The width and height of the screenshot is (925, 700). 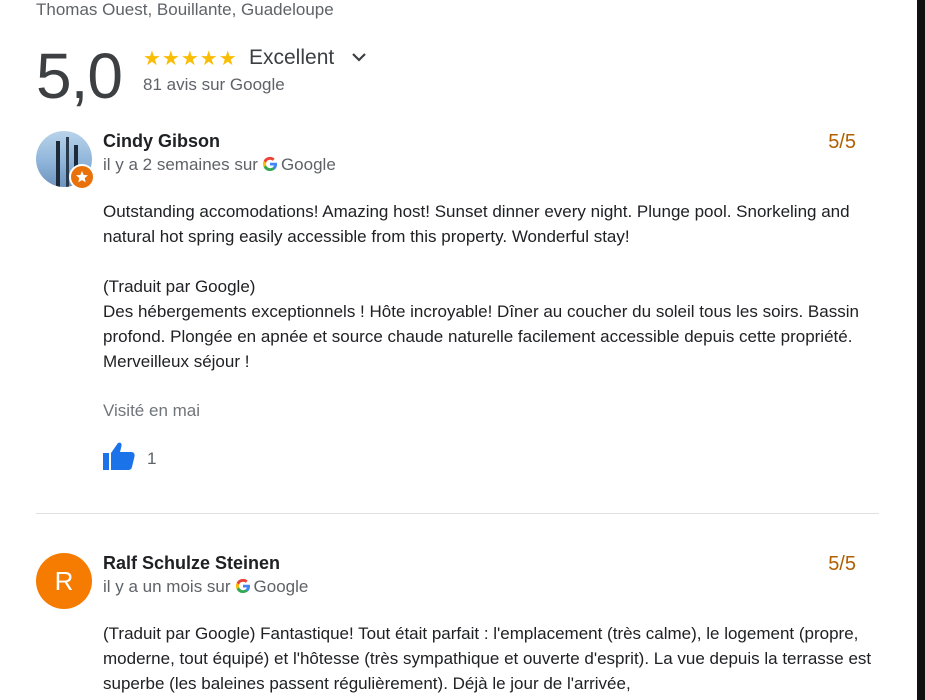 What do you see at coordinates (185, 9) in the screenshot?
I see `location-text: Thomas Ouest, Bouillante, Guadeloupe` at bounding box center [185, 9].